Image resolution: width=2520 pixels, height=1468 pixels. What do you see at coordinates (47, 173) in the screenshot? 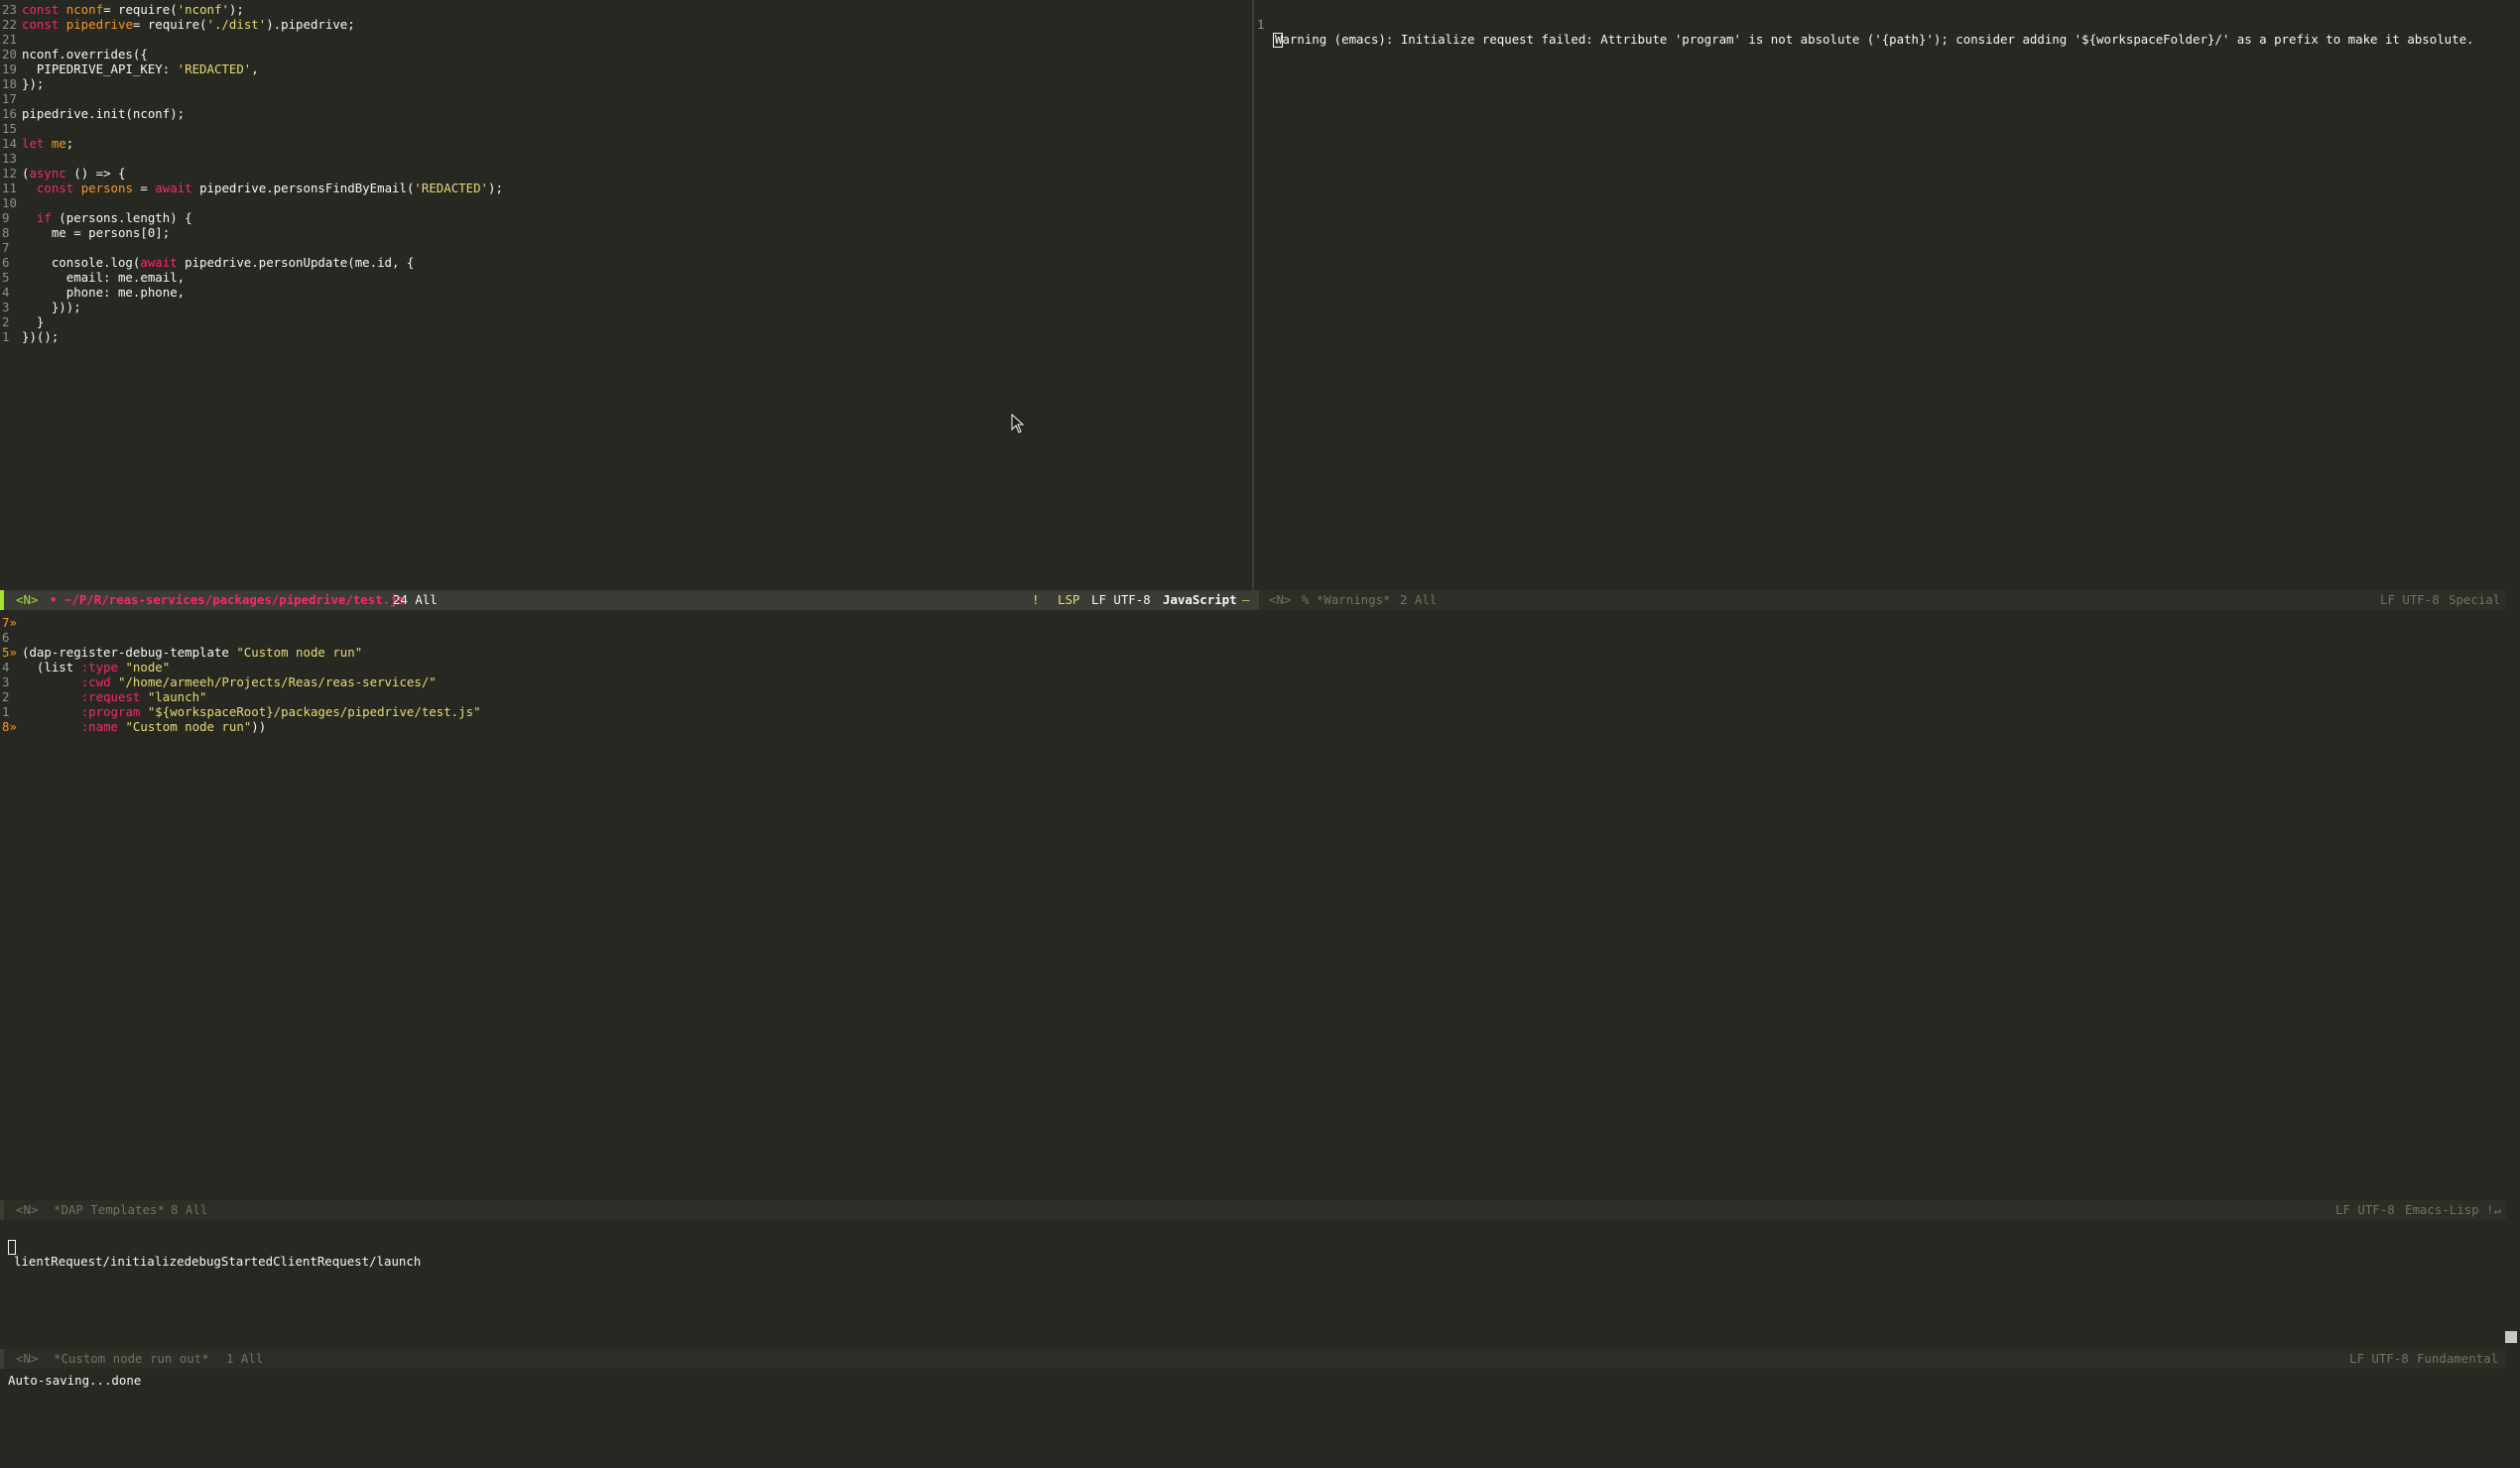
I see `code-token: async` at bounding box center [47, 173].